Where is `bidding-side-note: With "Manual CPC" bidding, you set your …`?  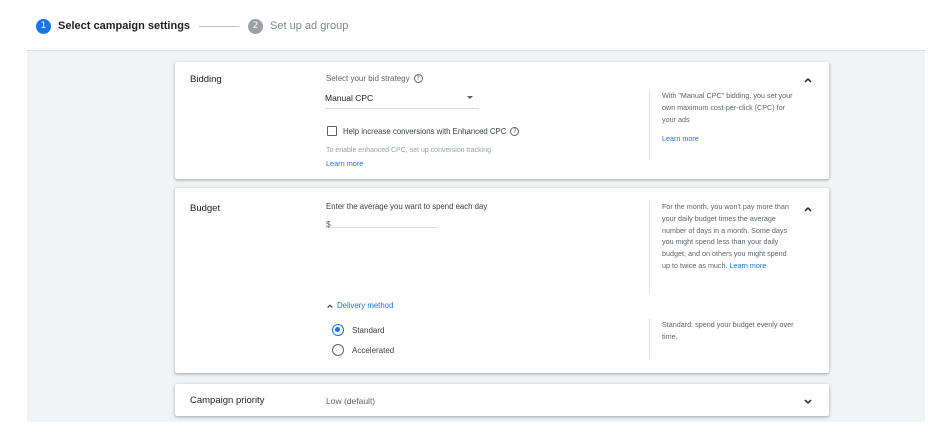
bidding-side-note: With "Manual CPC" bidding, you set your … is located at coordinates (721, 125).